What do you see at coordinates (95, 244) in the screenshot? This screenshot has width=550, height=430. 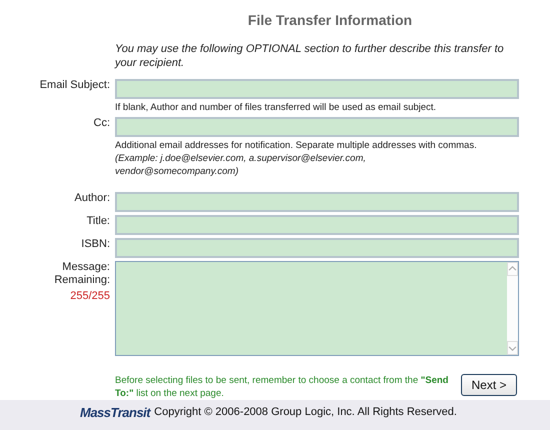 I see `field-label: ISBN:` at bounding box center [95, 244].